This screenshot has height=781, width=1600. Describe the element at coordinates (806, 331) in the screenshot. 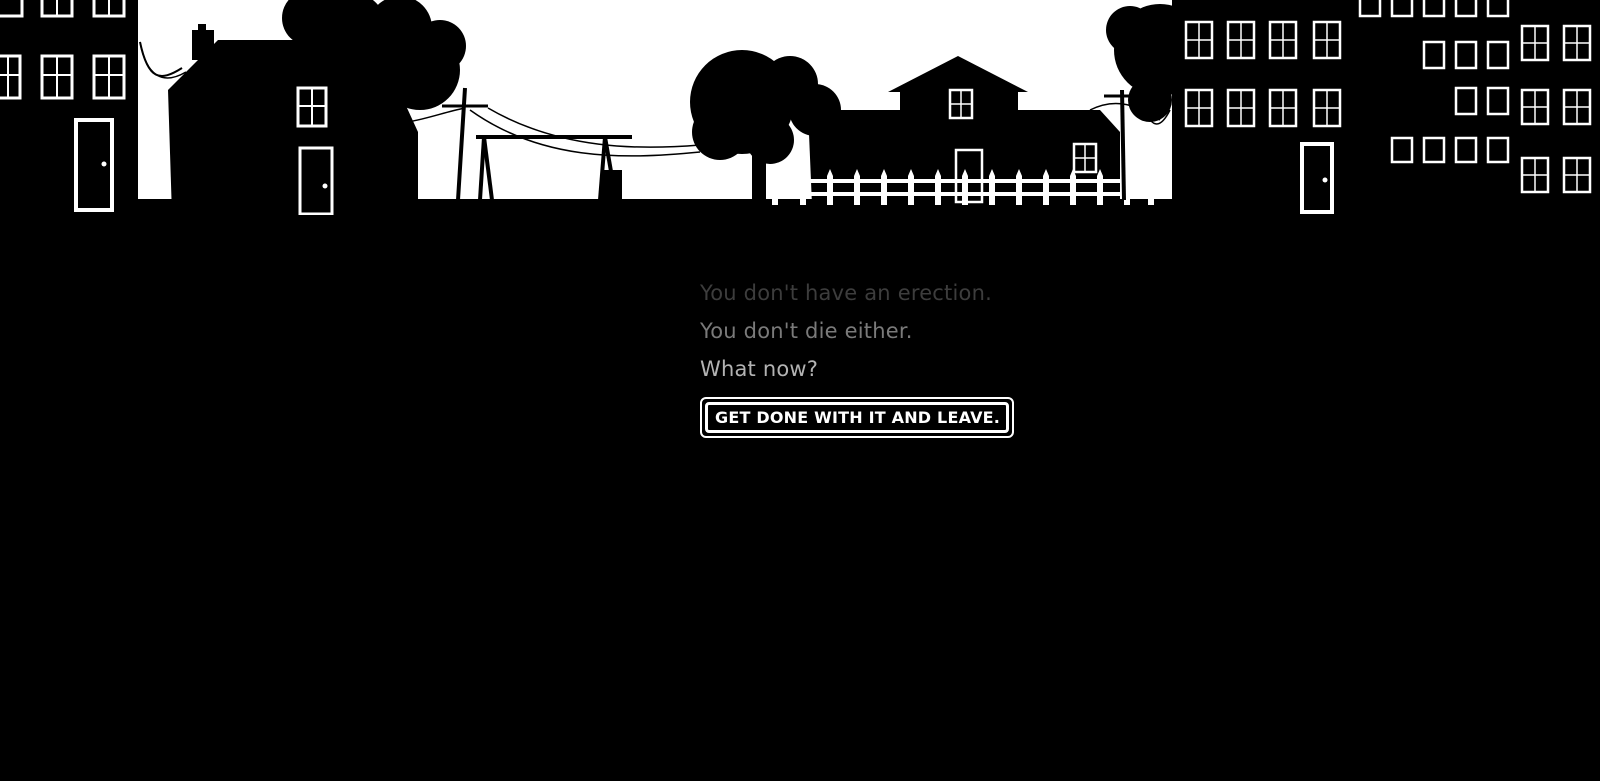

I see `narrative-line: You don't die either.` at that location.